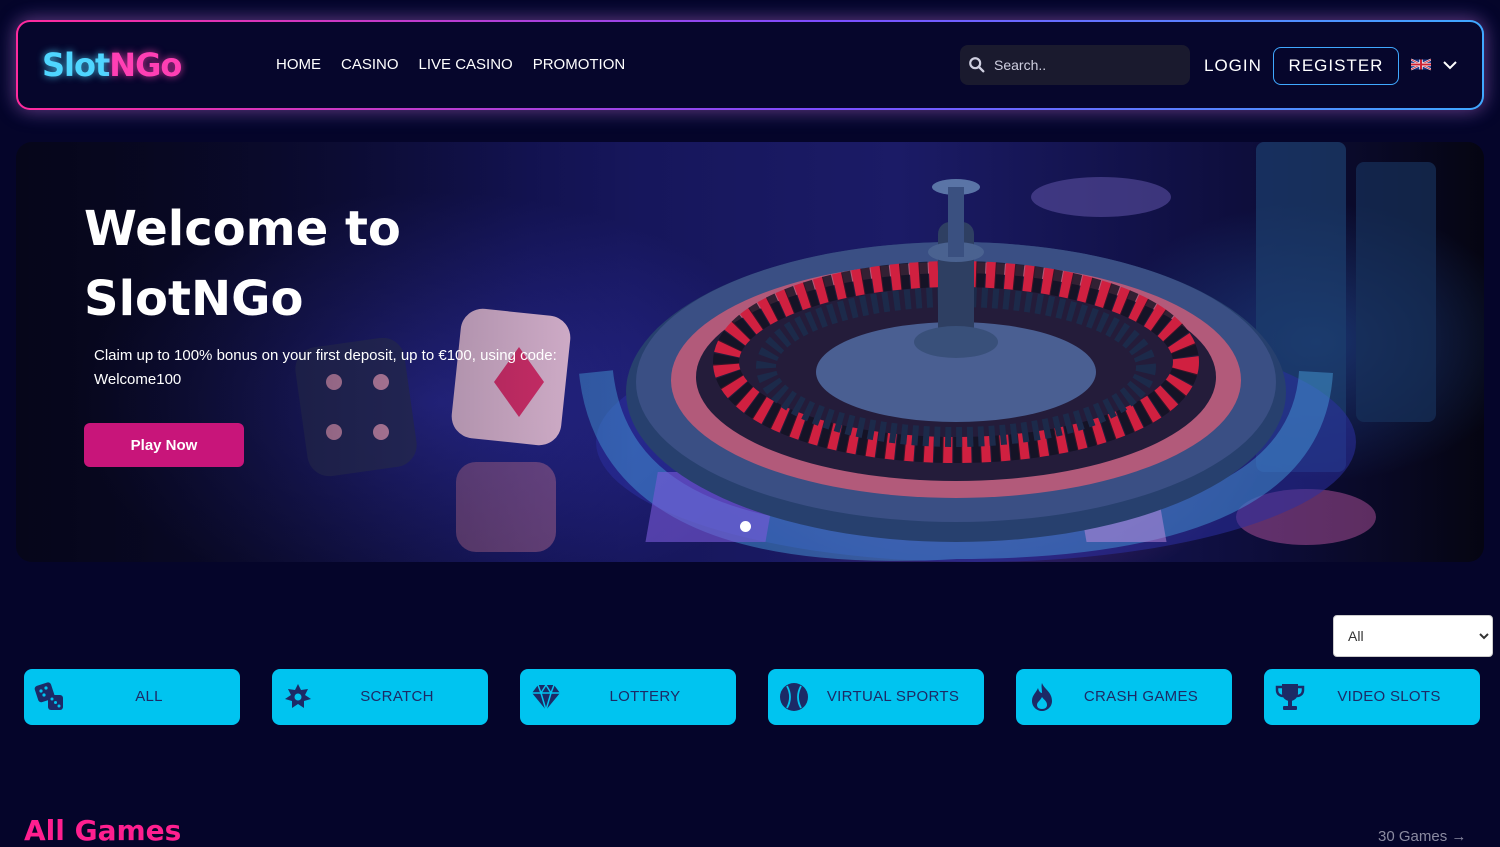 The width and height of the screenshot is (1500, 847). Describe the element at coordinates (149, 696) in the screenshot. I see `category-label: ALL` at that location.